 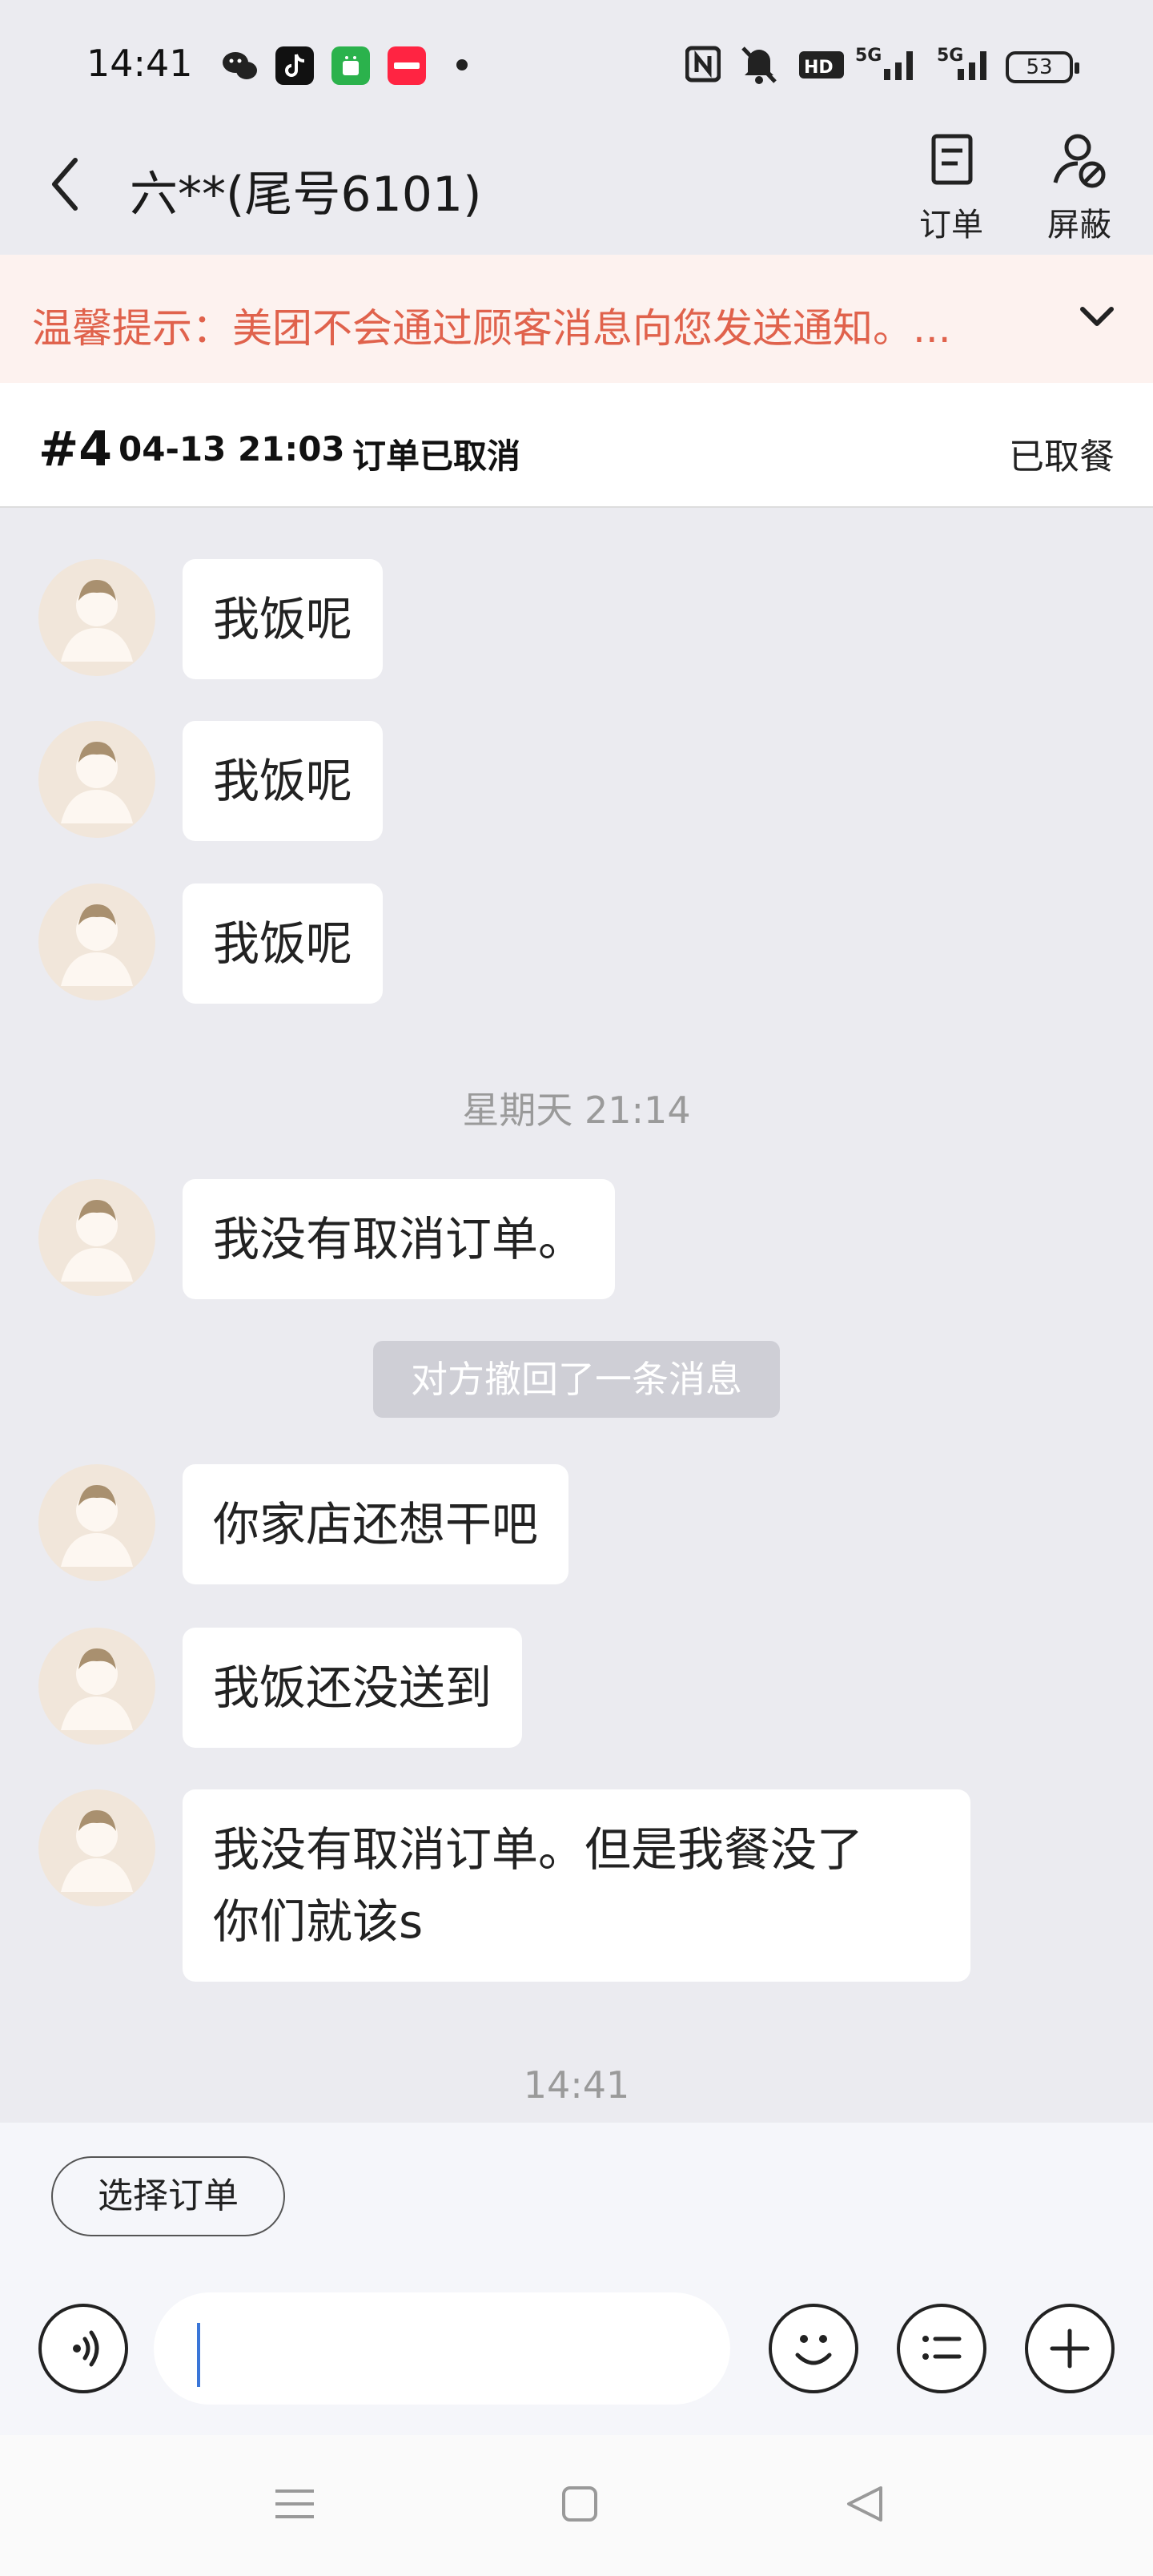 What do you see at coordinates (576, 1886) in the screenshot?
I see `message-bubble: 我没有取消订单。但是我餐没了 你们就该s` at bounding box center [576, 1886].